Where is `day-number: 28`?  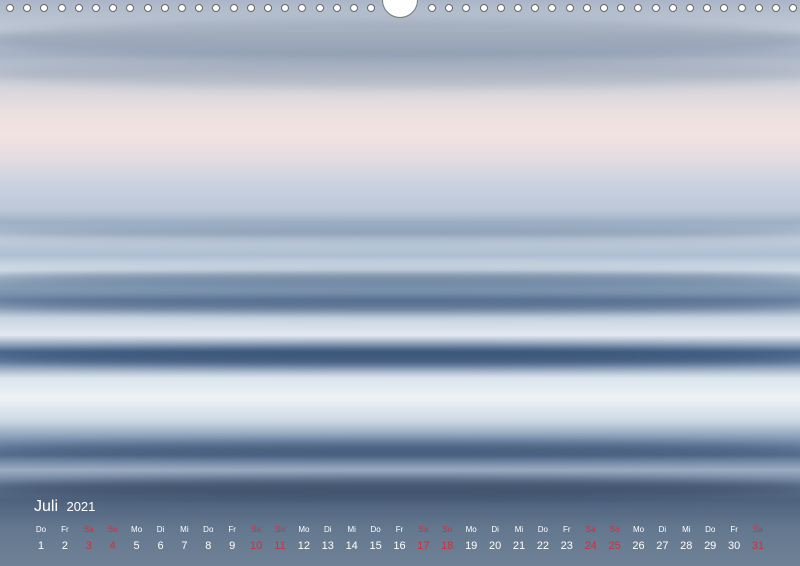 day-number: 28 is located at coordinates (686, 546).